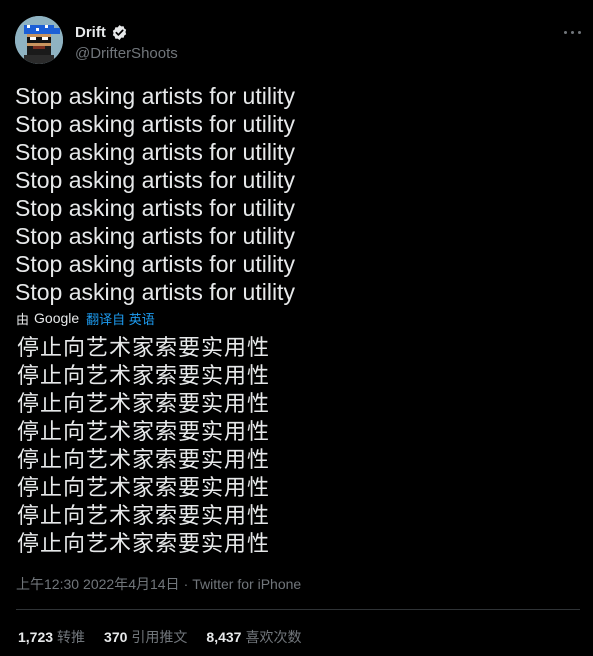 The image size is (593, 656). I want to click on likes-count: 8,437, so click(224, 637).